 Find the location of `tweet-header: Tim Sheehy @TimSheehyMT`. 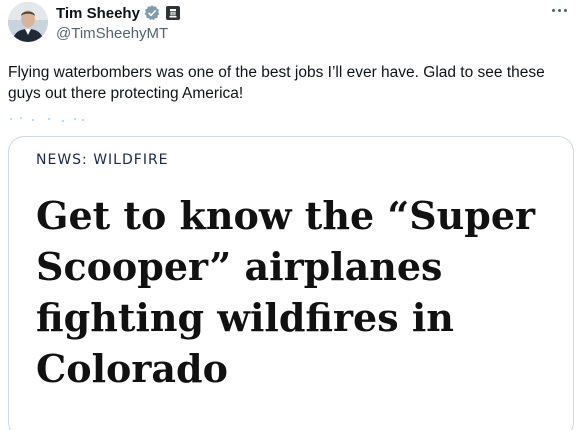

tweet-header: Tim Sheehy @TimSheehyMT is located at coordinates (314, 23).